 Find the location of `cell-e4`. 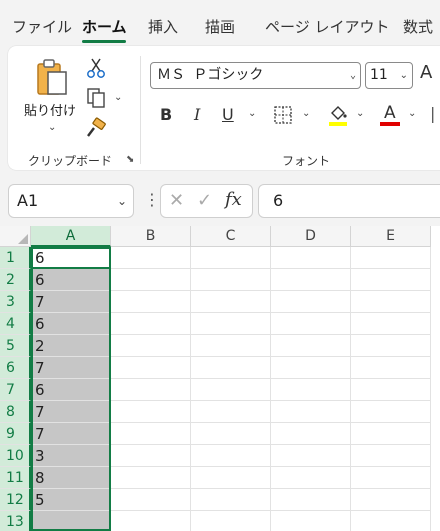

cell-e4 is located at coordinates (391, 324).